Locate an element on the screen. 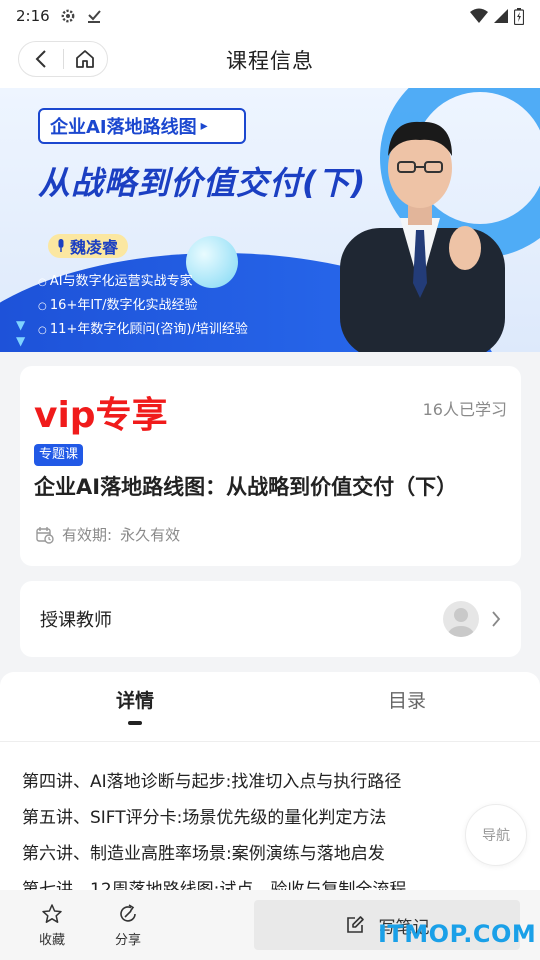 The image size is (540, 960). teacher-label: 授课教师 is located at coordinates (76, 620).